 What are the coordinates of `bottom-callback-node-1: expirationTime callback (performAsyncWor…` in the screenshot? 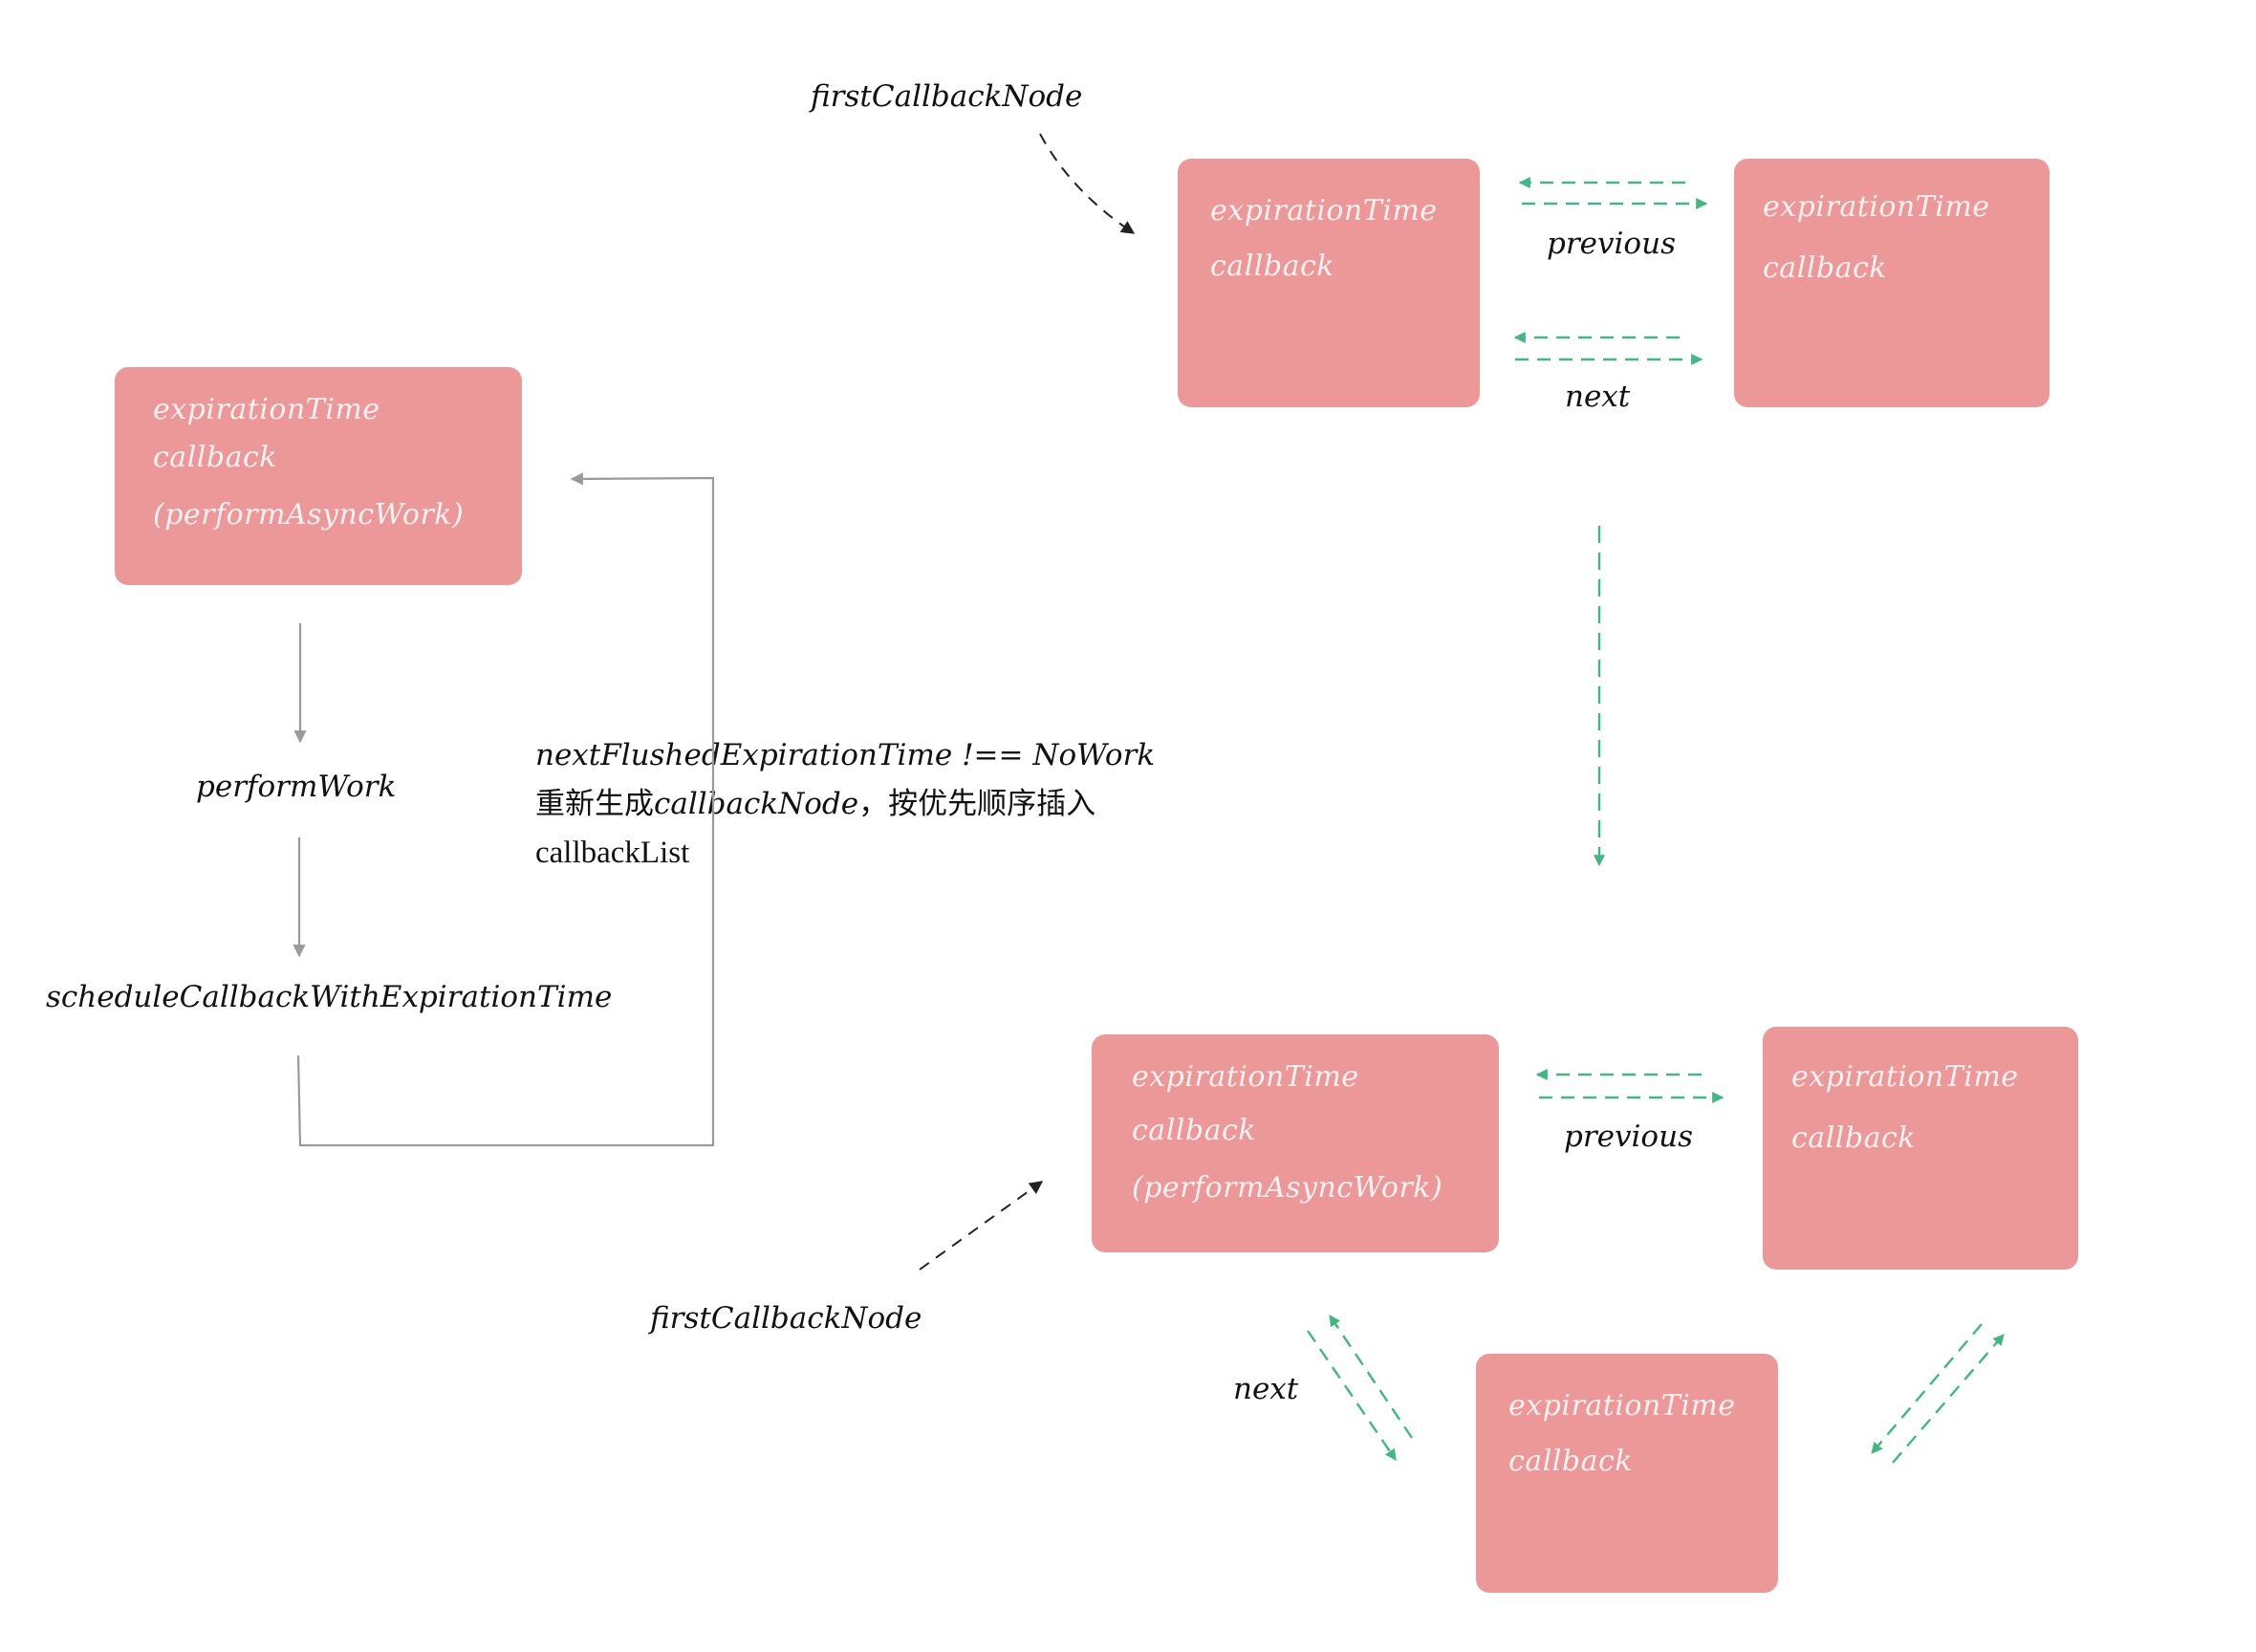 It's located at (1295, 1143).